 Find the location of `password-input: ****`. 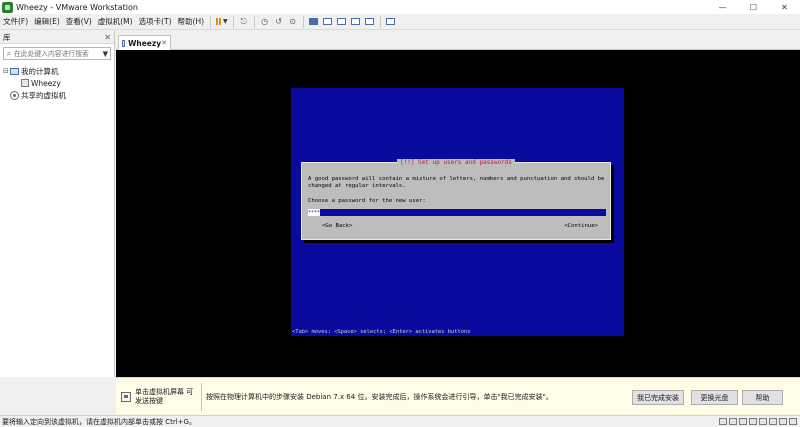

password-input: **** is located at coordinates (457, 212).